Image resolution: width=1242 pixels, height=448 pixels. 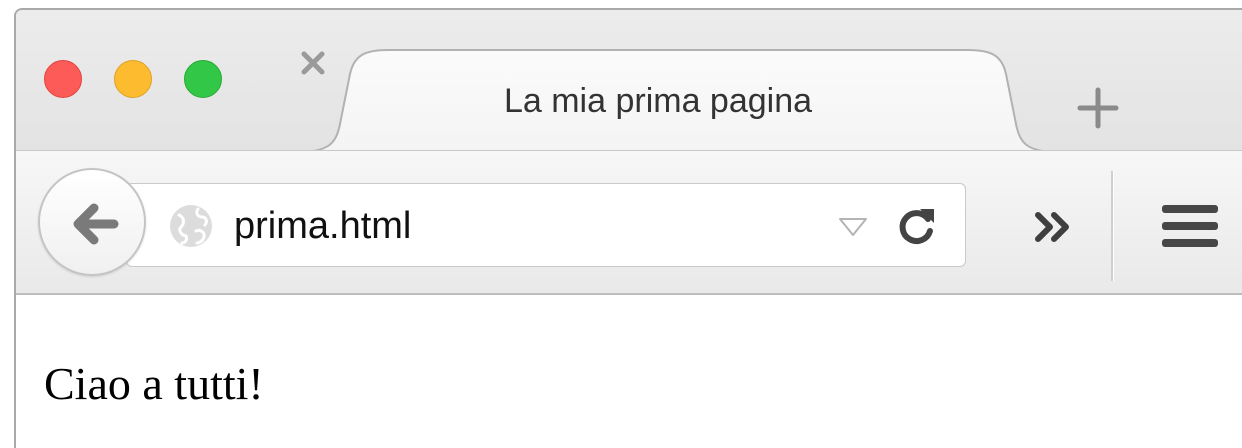 I want to click on reload-icon, so click(x=917, y=226).